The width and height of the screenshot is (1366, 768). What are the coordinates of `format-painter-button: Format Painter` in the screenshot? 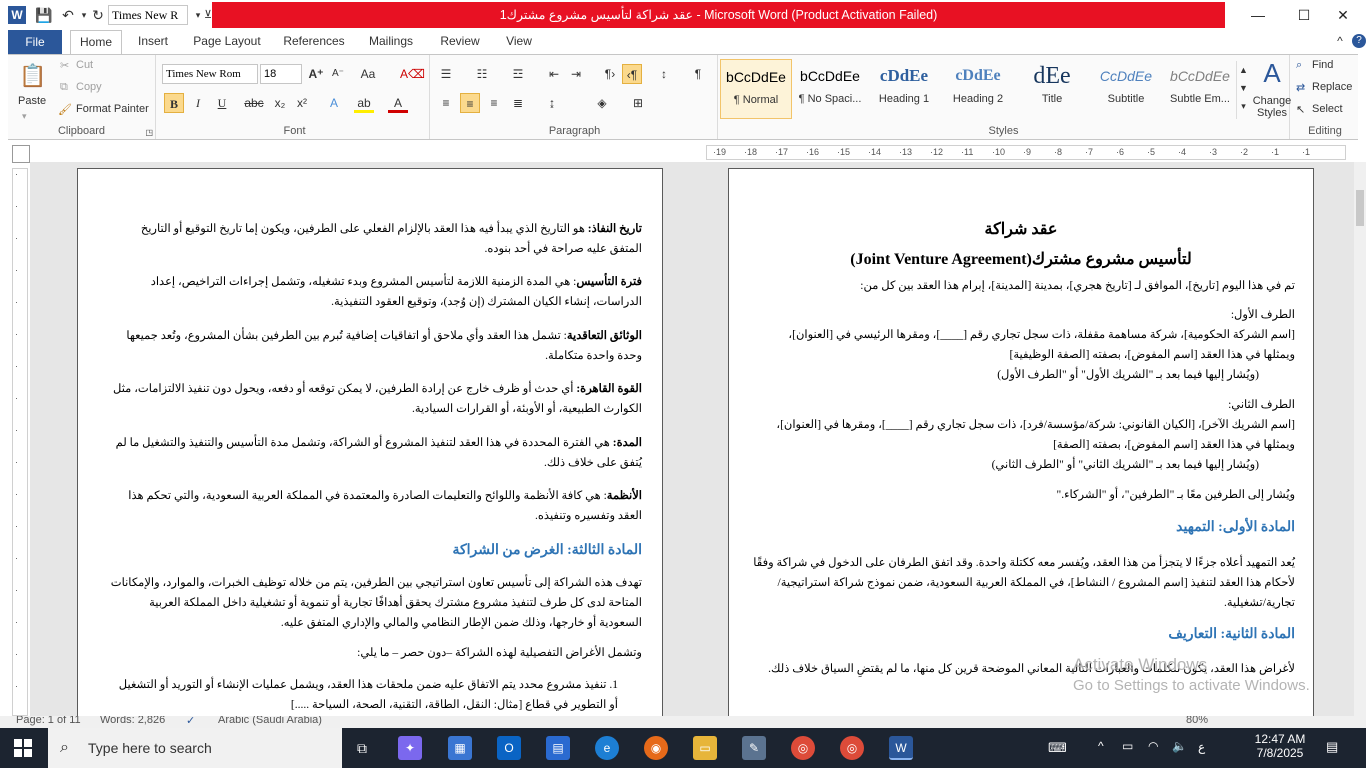 It's located at (112, 109).